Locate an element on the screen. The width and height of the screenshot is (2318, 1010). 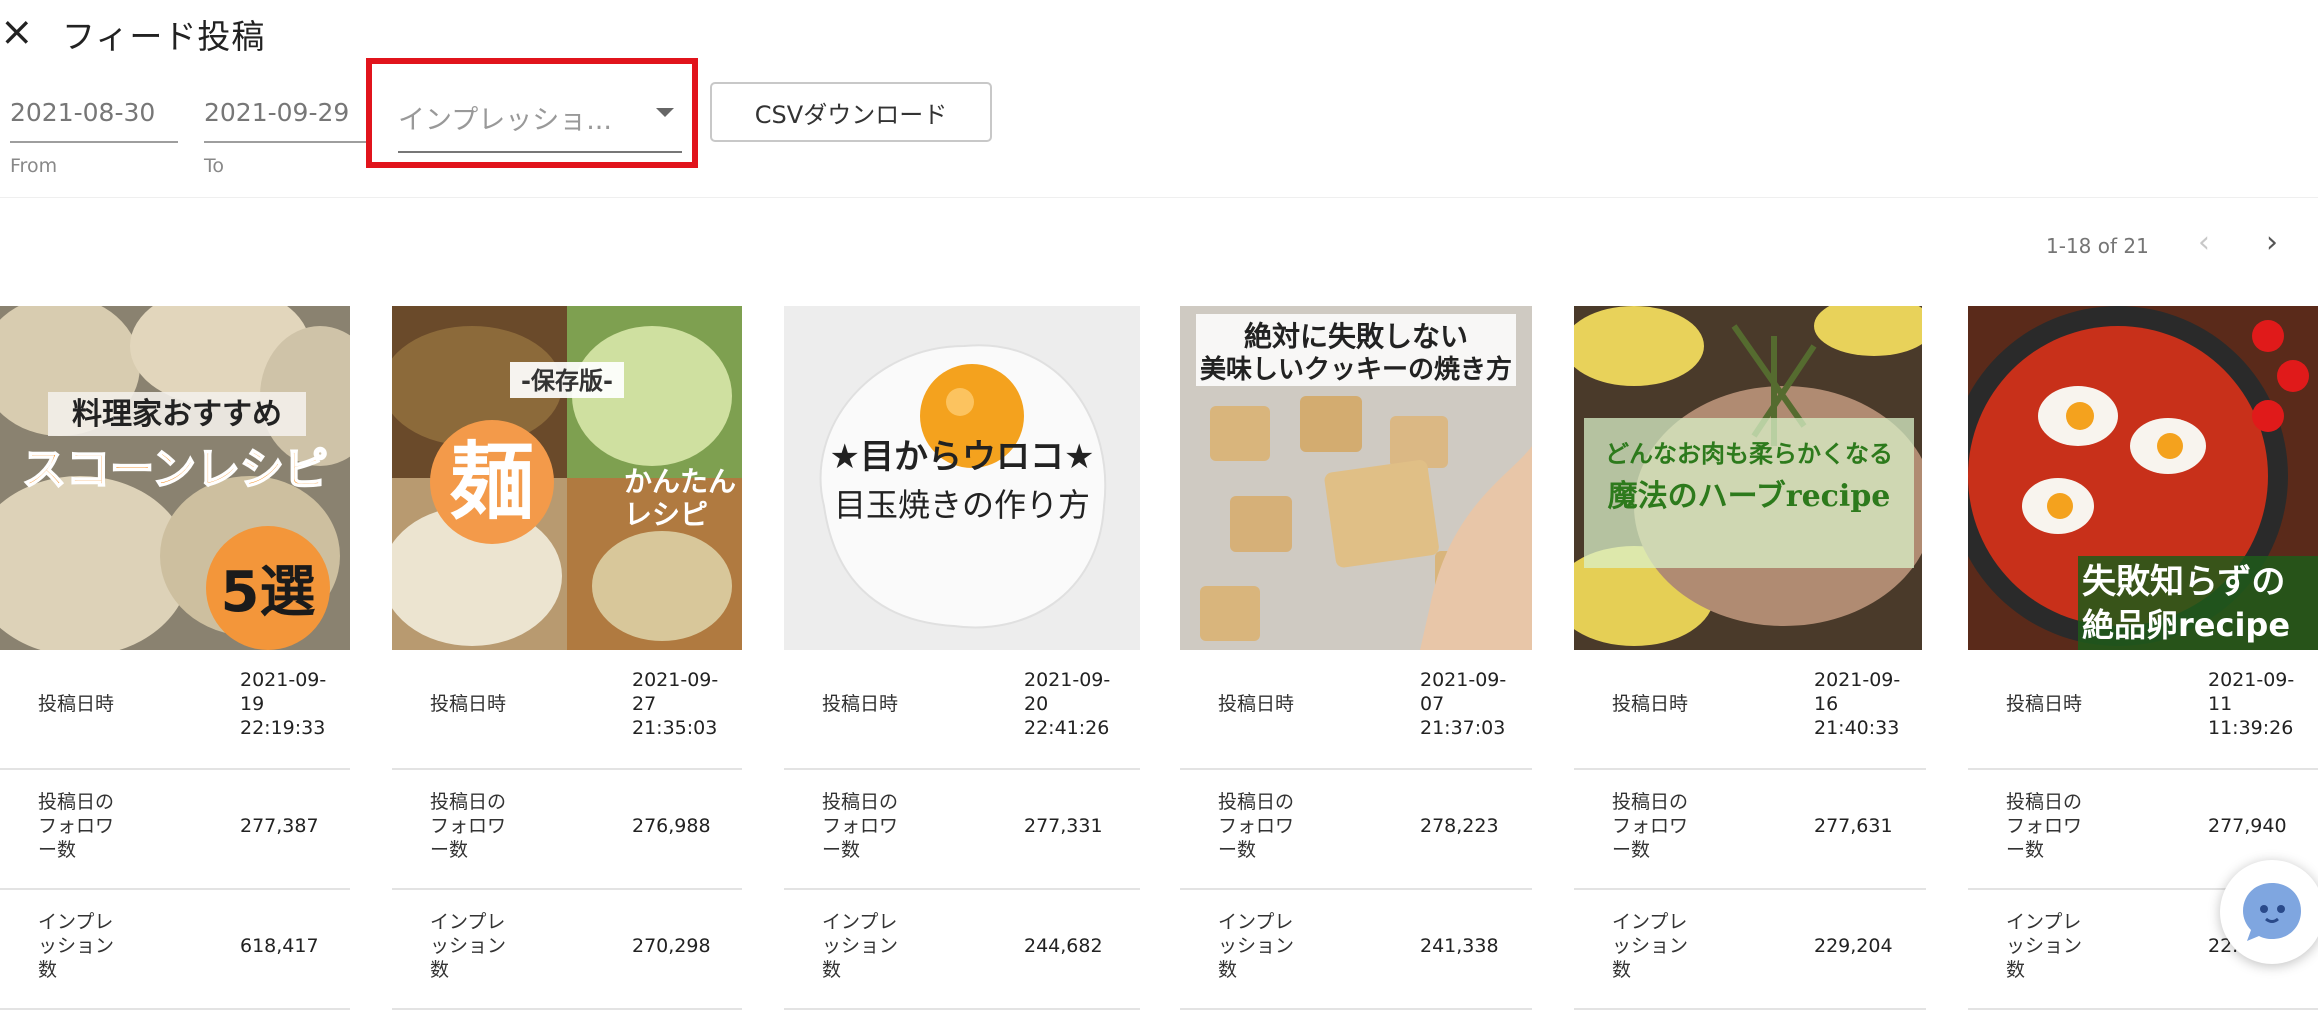
impressions-row: インプレ ッション 数 244,682 is located at coordinates (962, 950).